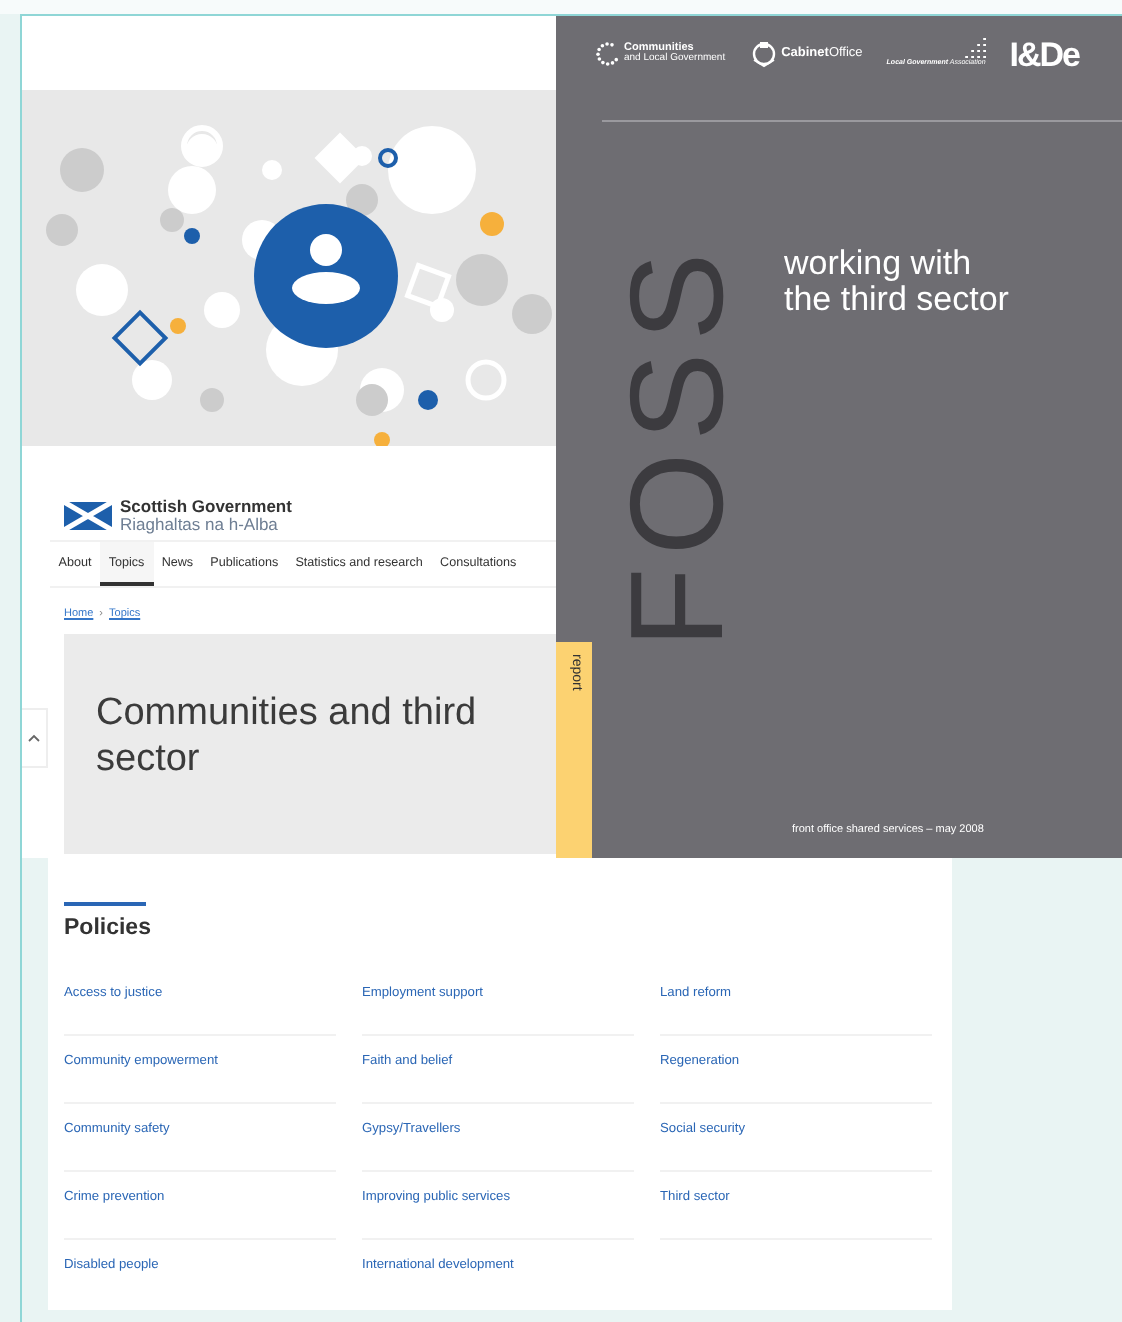 The height and width of the screenshot is (1322, 1122). Describe the element at coordinates (108, 930) in the screenshot. I see `section-heading: Policies` at that location.